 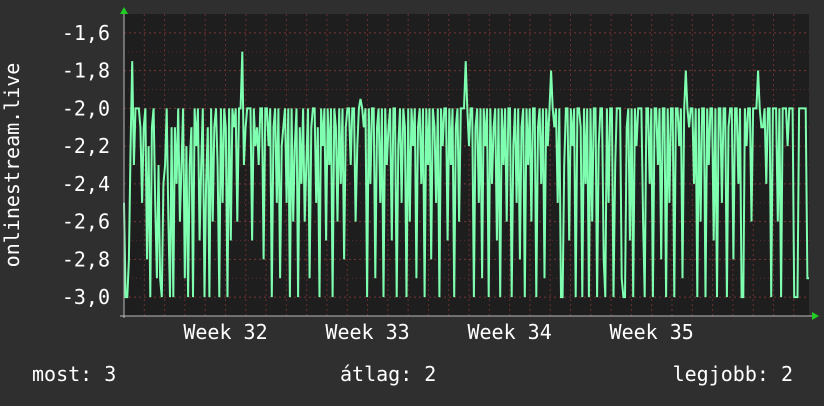 I want to click on x-tick-labels: Week 32 Week 33 Week 34 Week 35, so click(x=438, y=332).